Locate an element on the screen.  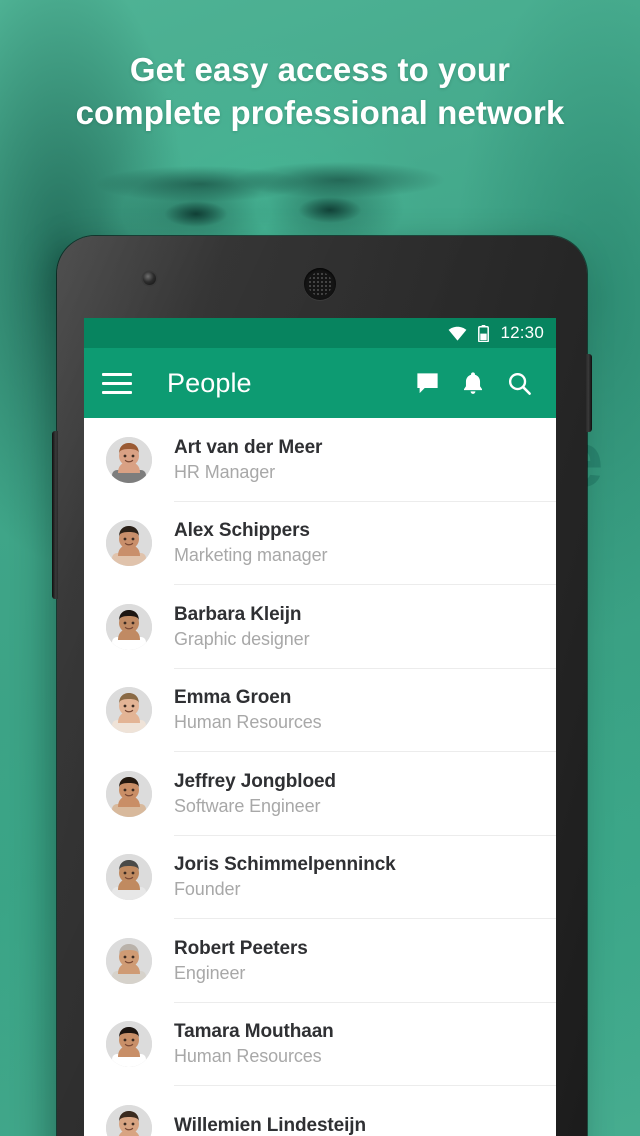
list-item: Alex Schippers Marketing manager is located at coordinates (320, 544).